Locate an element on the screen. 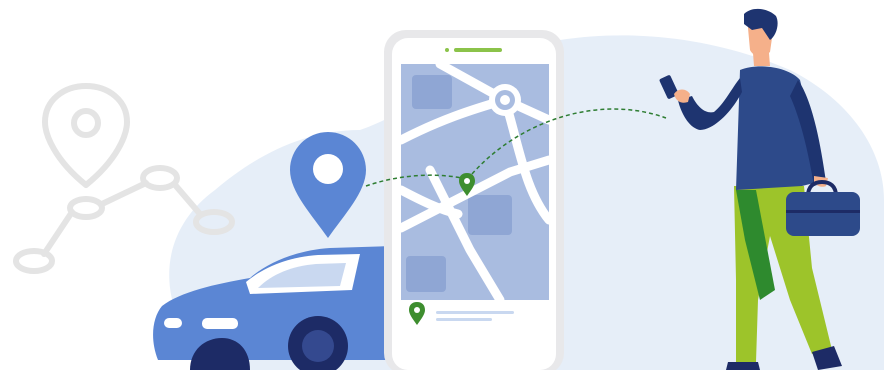 The height and width of the screenshot is (370, 884). phone-status-bar is located at coordinates (478, 50).